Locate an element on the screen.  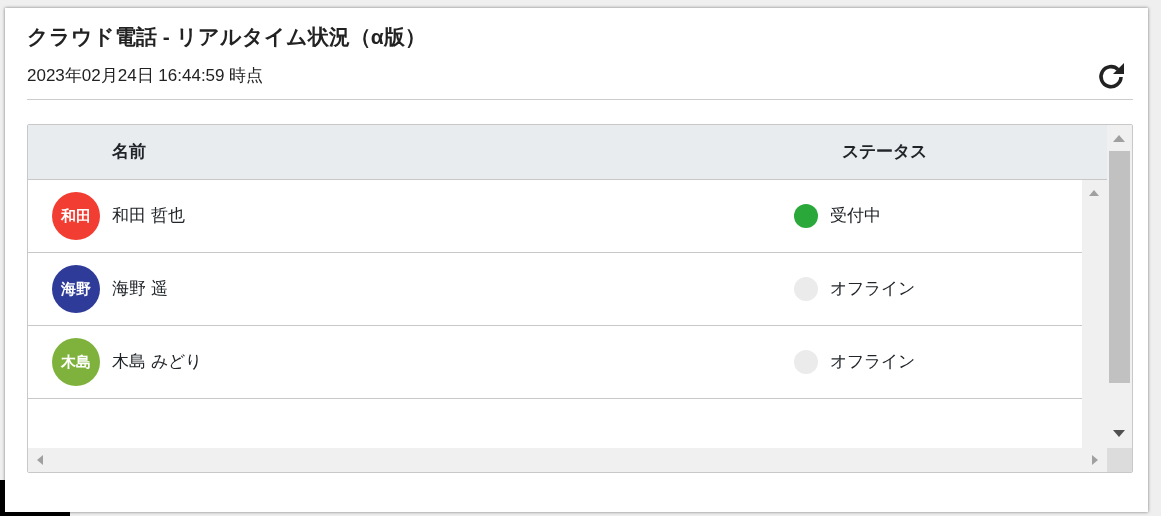
dialog-title: クラウド電話 - リアルタイム状況（α版） is located at coordinates (227, 37).